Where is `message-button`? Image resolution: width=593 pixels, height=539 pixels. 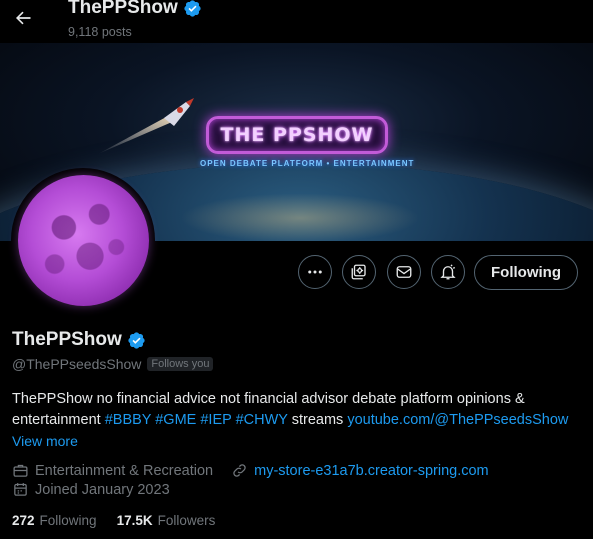
message-button is located at coordinates (404, 272).